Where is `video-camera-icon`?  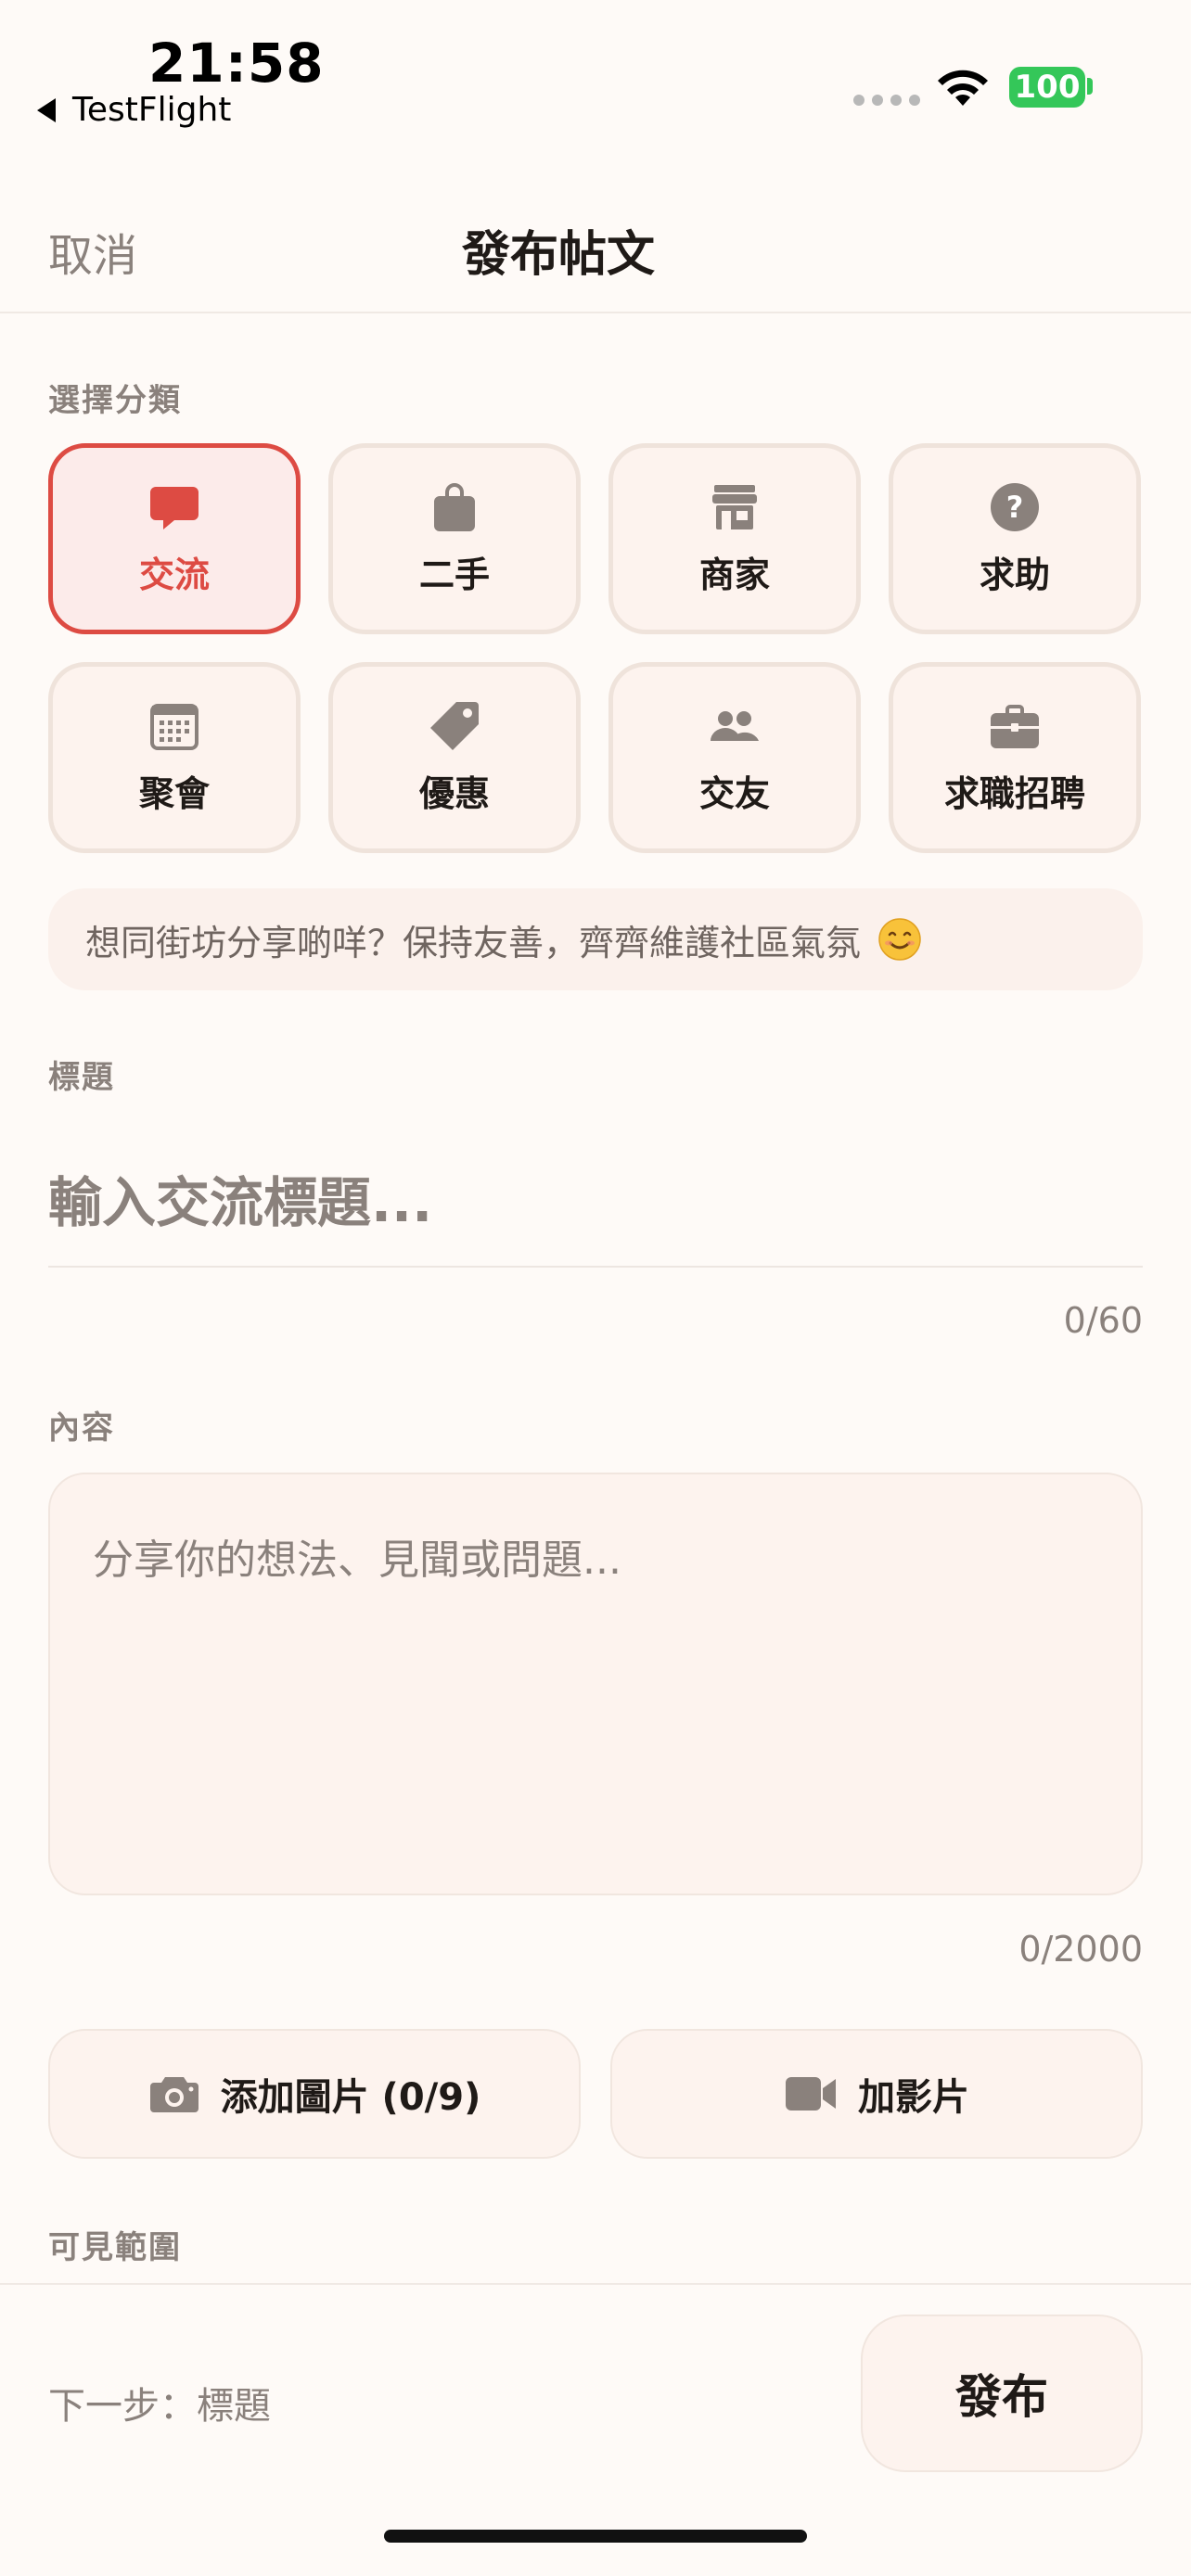
video-camera-icon is located at coordinates (811, 2094).